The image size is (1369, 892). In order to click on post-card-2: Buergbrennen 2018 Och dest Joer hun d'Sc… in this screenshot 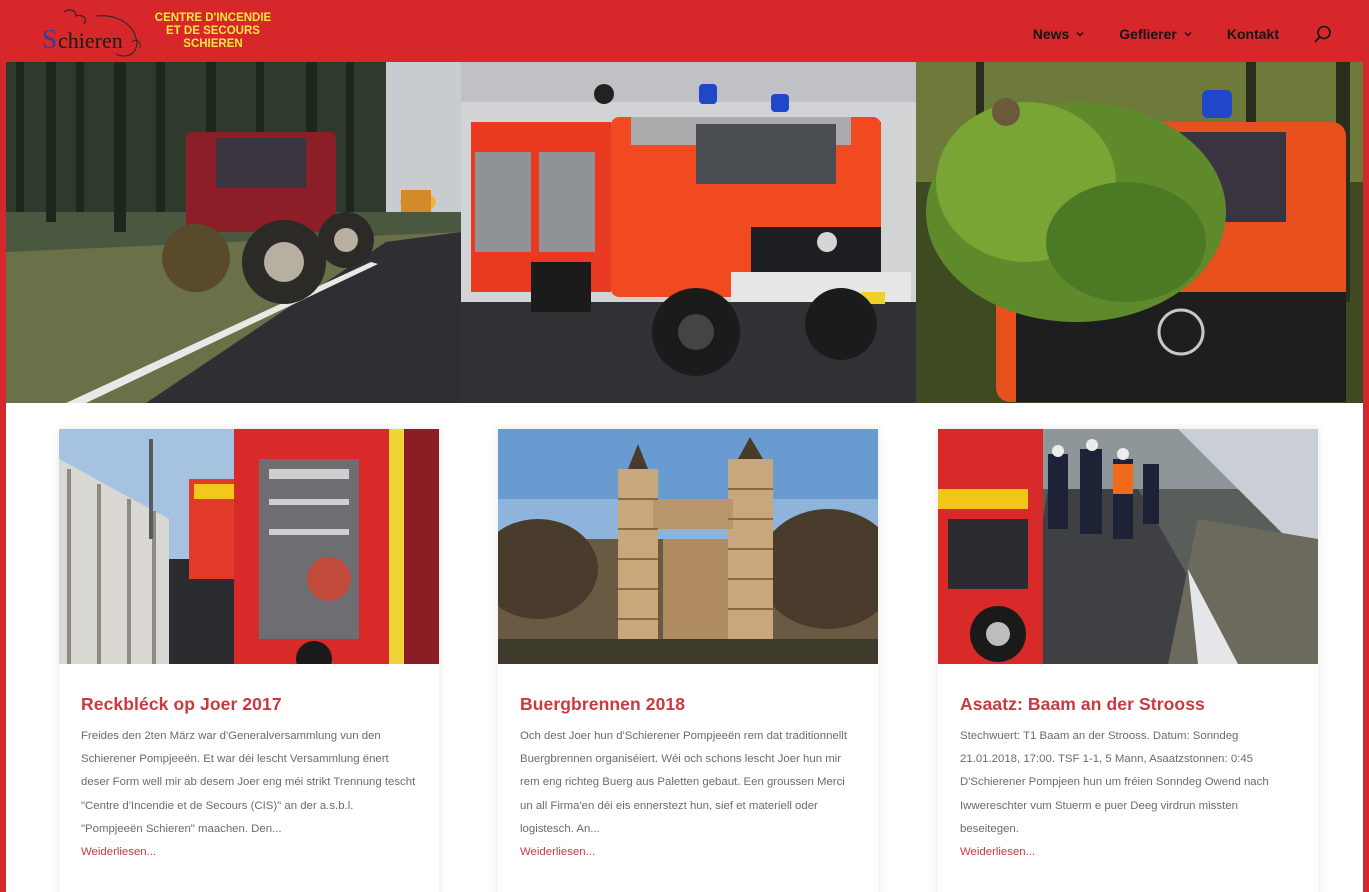, I will do `click(688, 660)`.